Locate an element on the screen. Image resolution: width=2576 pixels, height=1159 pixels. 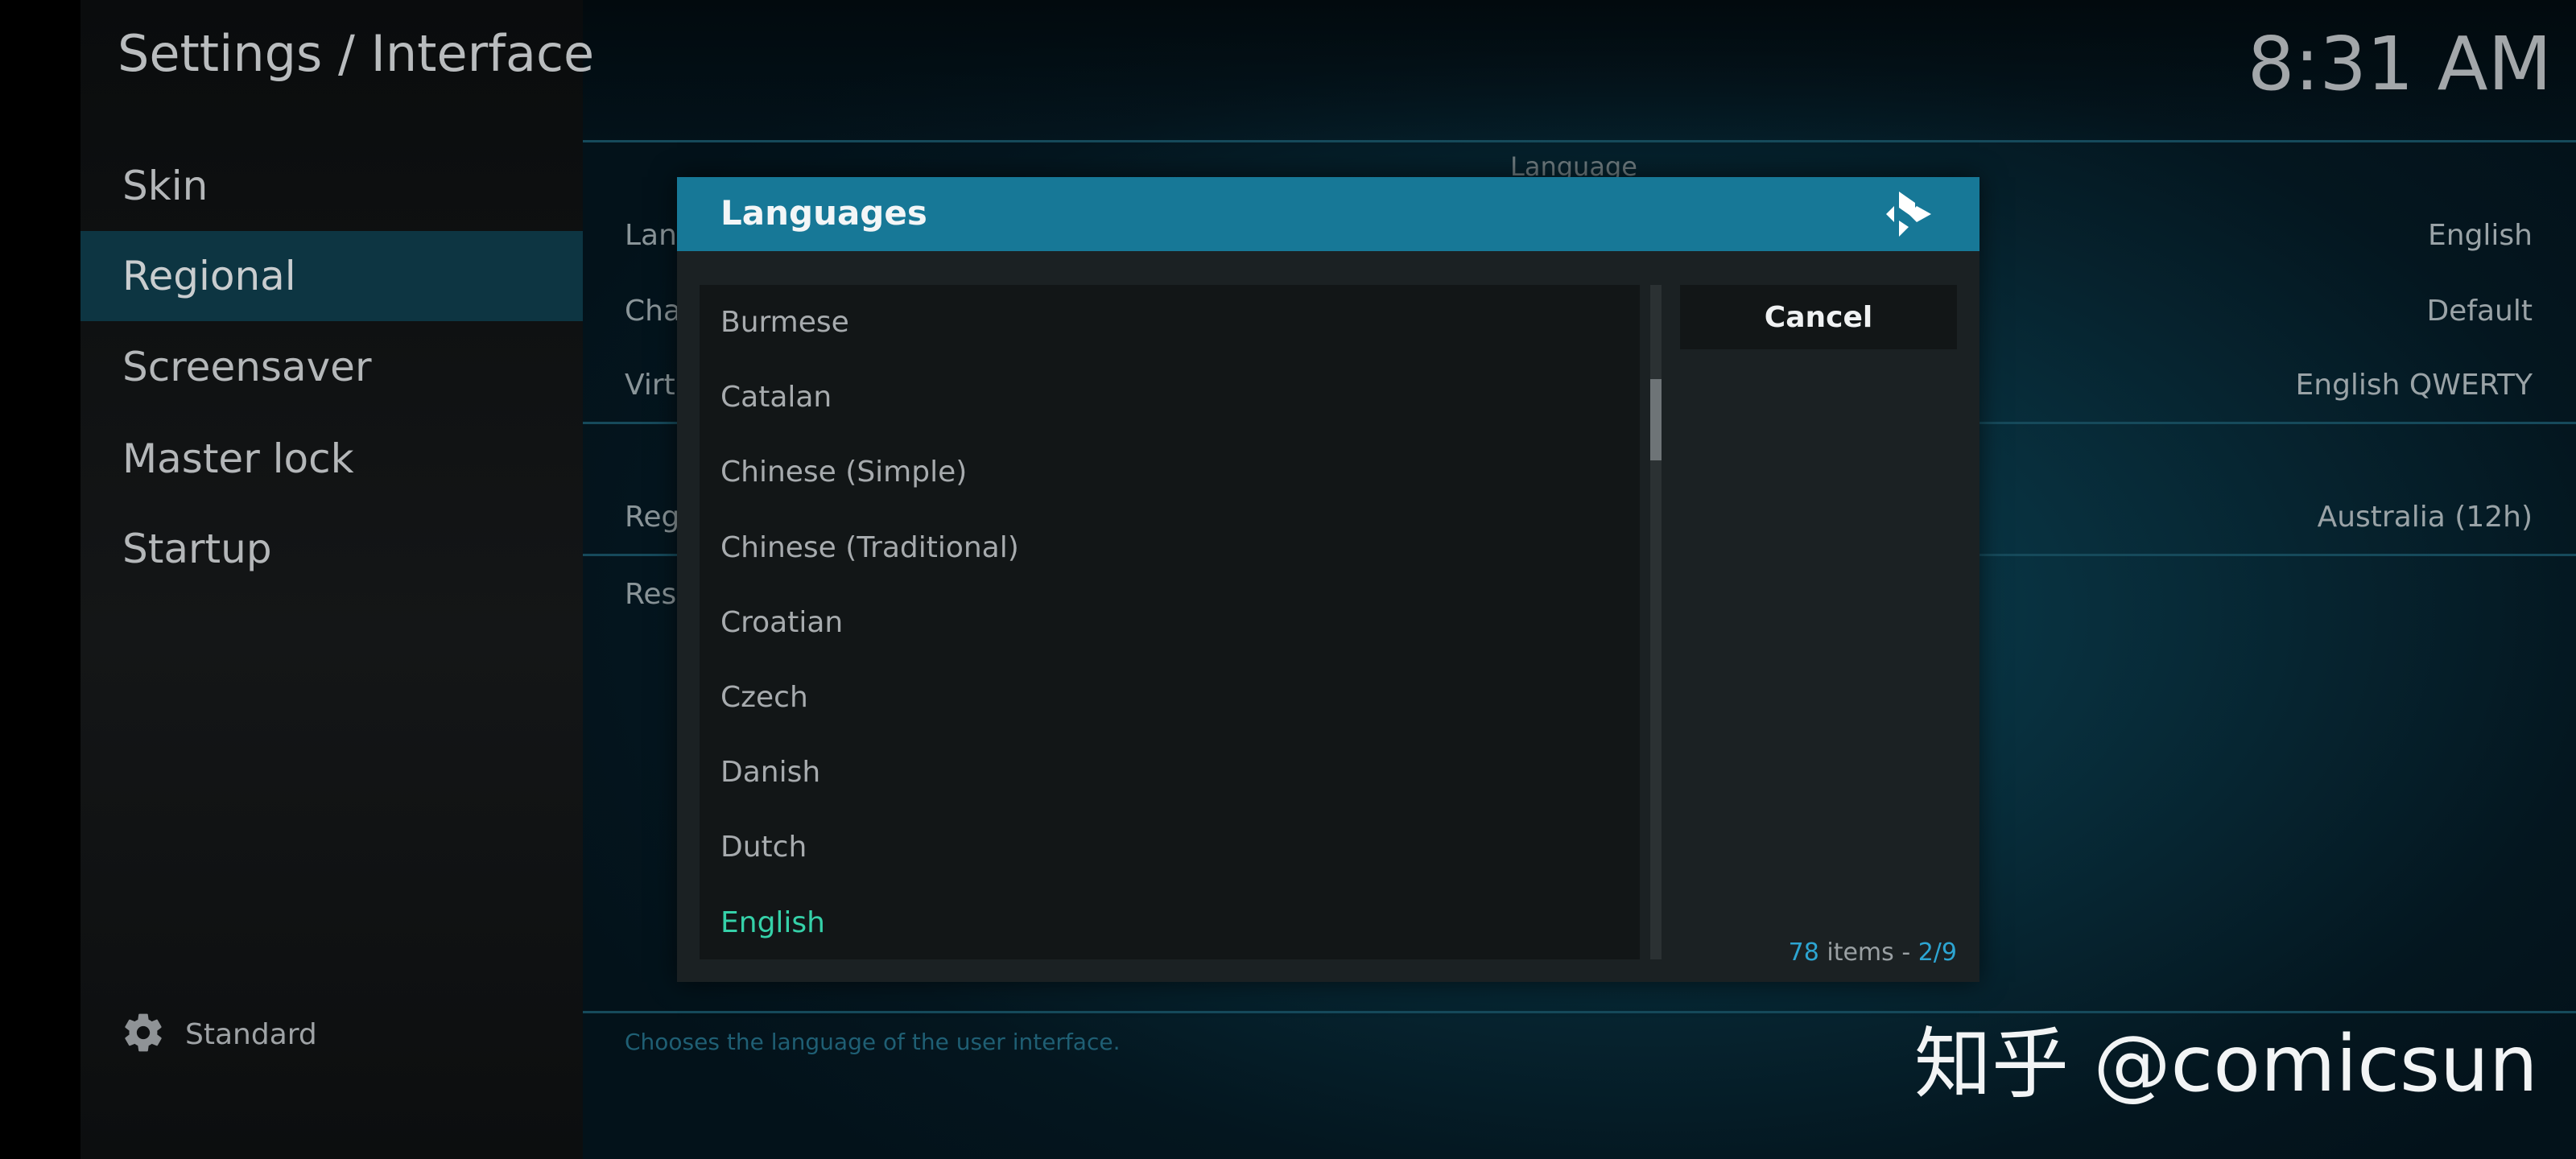
language-label: Burmese is located at coordinates (784, 322).